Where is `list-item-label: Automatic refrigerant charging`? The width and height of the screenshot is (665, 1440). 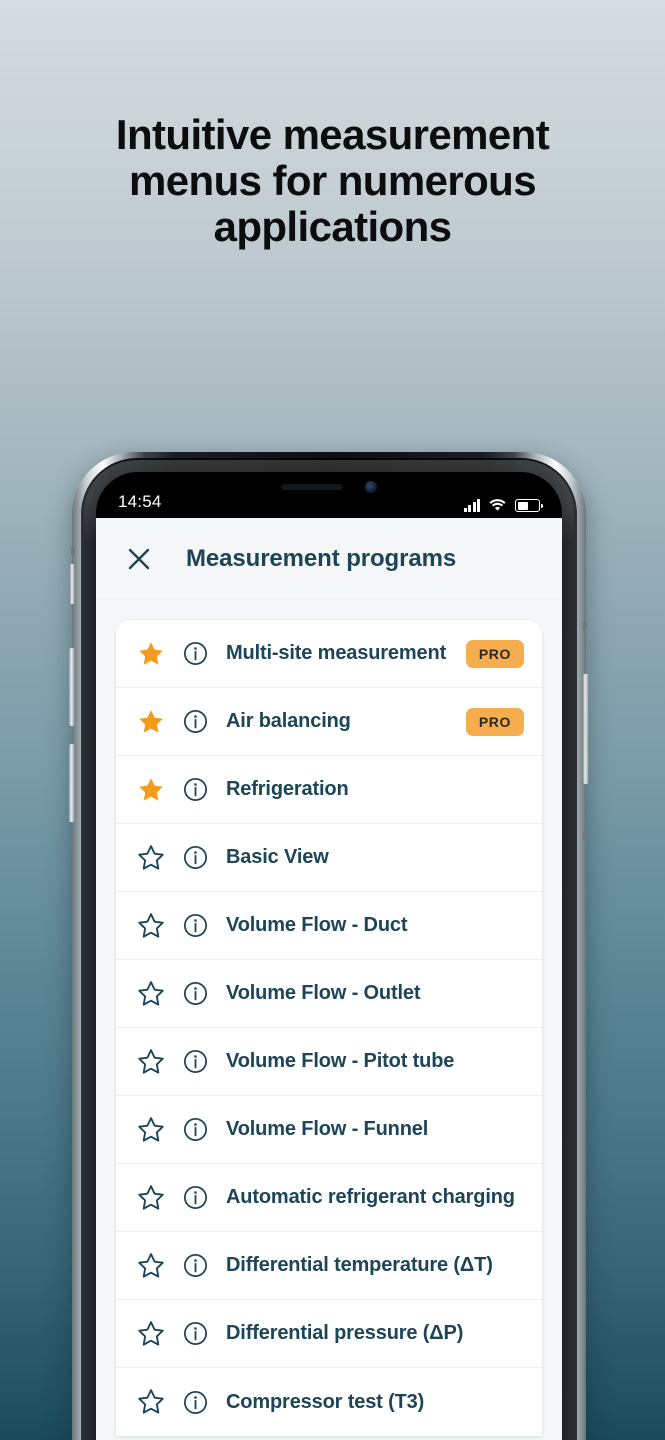 list-item-label: Automatic refrigerant charging is located at coordinates (370, 1197).